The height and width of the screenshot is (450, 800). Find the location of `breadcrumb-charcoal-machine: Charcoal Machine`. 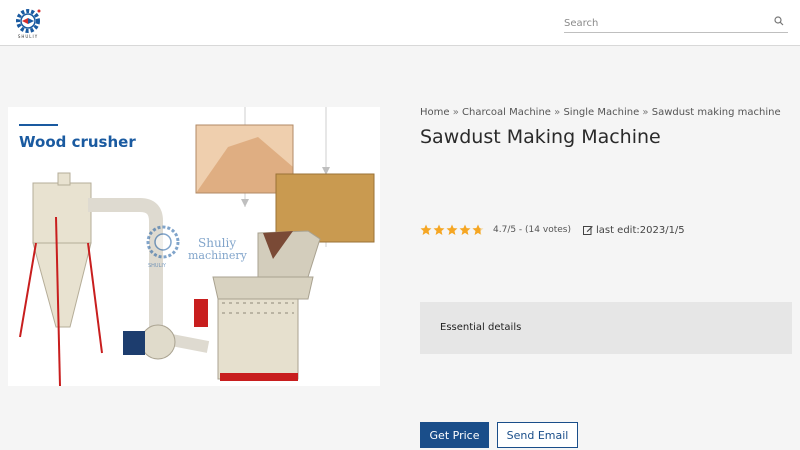

breadcrumb-charcoal-machine: Charcoal Machine is located at coordinates (506, 112).